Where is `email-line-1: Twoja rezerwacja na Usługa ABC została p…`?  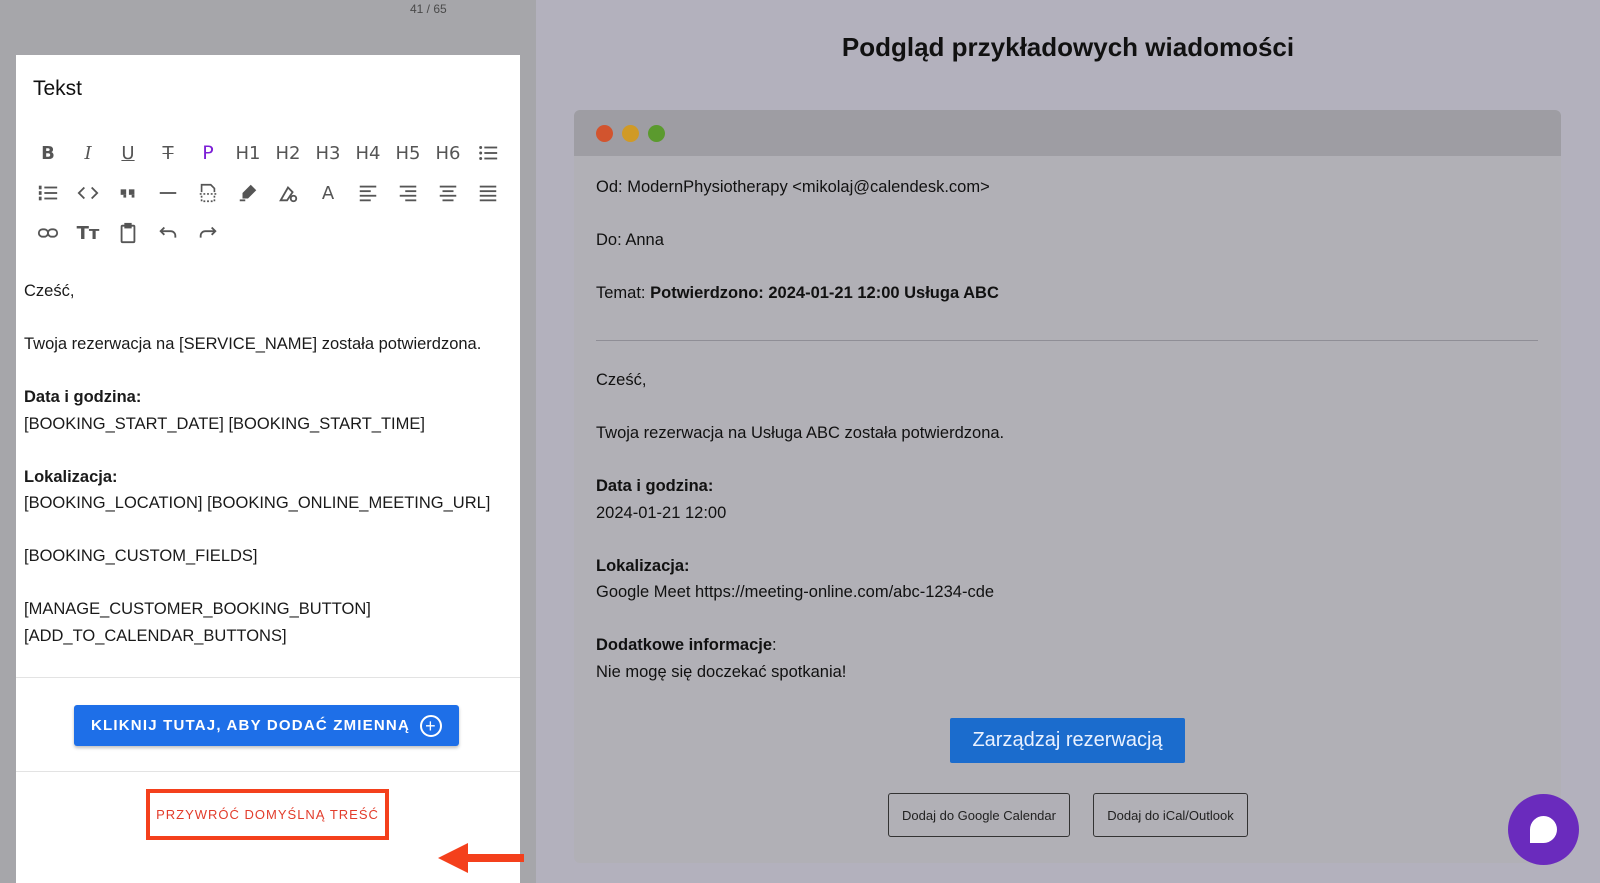
email-line-1: Twoja rezerwacja na Usługa ABC została p… is located at coordinates (800, 433).